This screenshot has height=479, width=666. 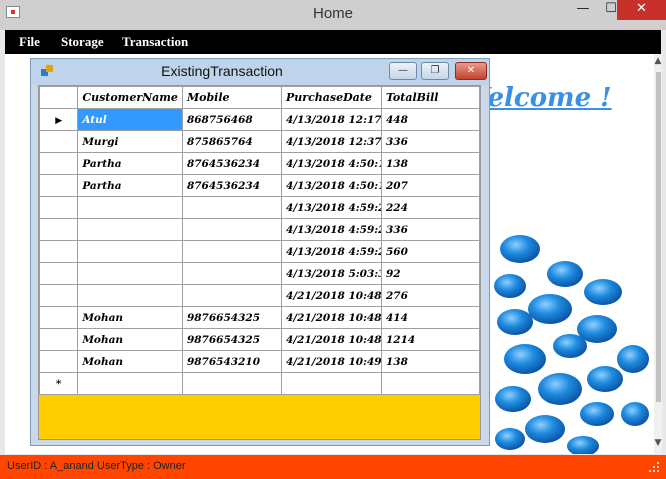 I want to click on table-row: 4/13/2018 5:03:3...92, so click(x=259, y=273).